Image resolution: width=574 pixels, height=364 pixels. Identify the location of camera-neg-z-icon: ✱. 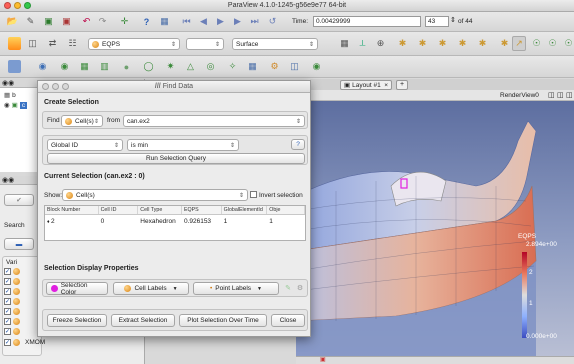
(482, 43).